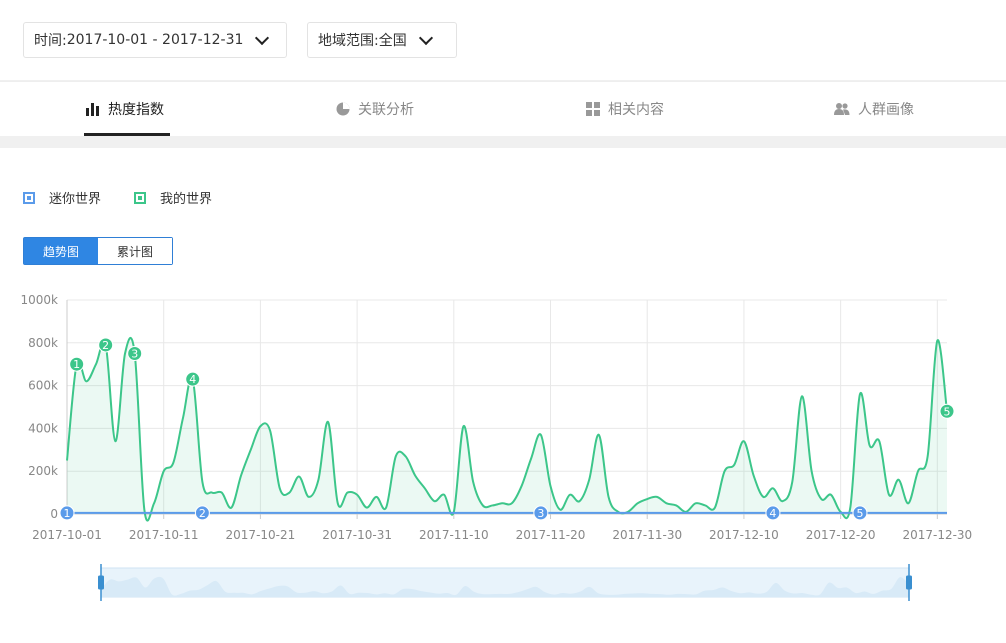  Describe the element at coordinates (43, 386) in the screenshot. I see `y-tick-label: 600k` at that location.